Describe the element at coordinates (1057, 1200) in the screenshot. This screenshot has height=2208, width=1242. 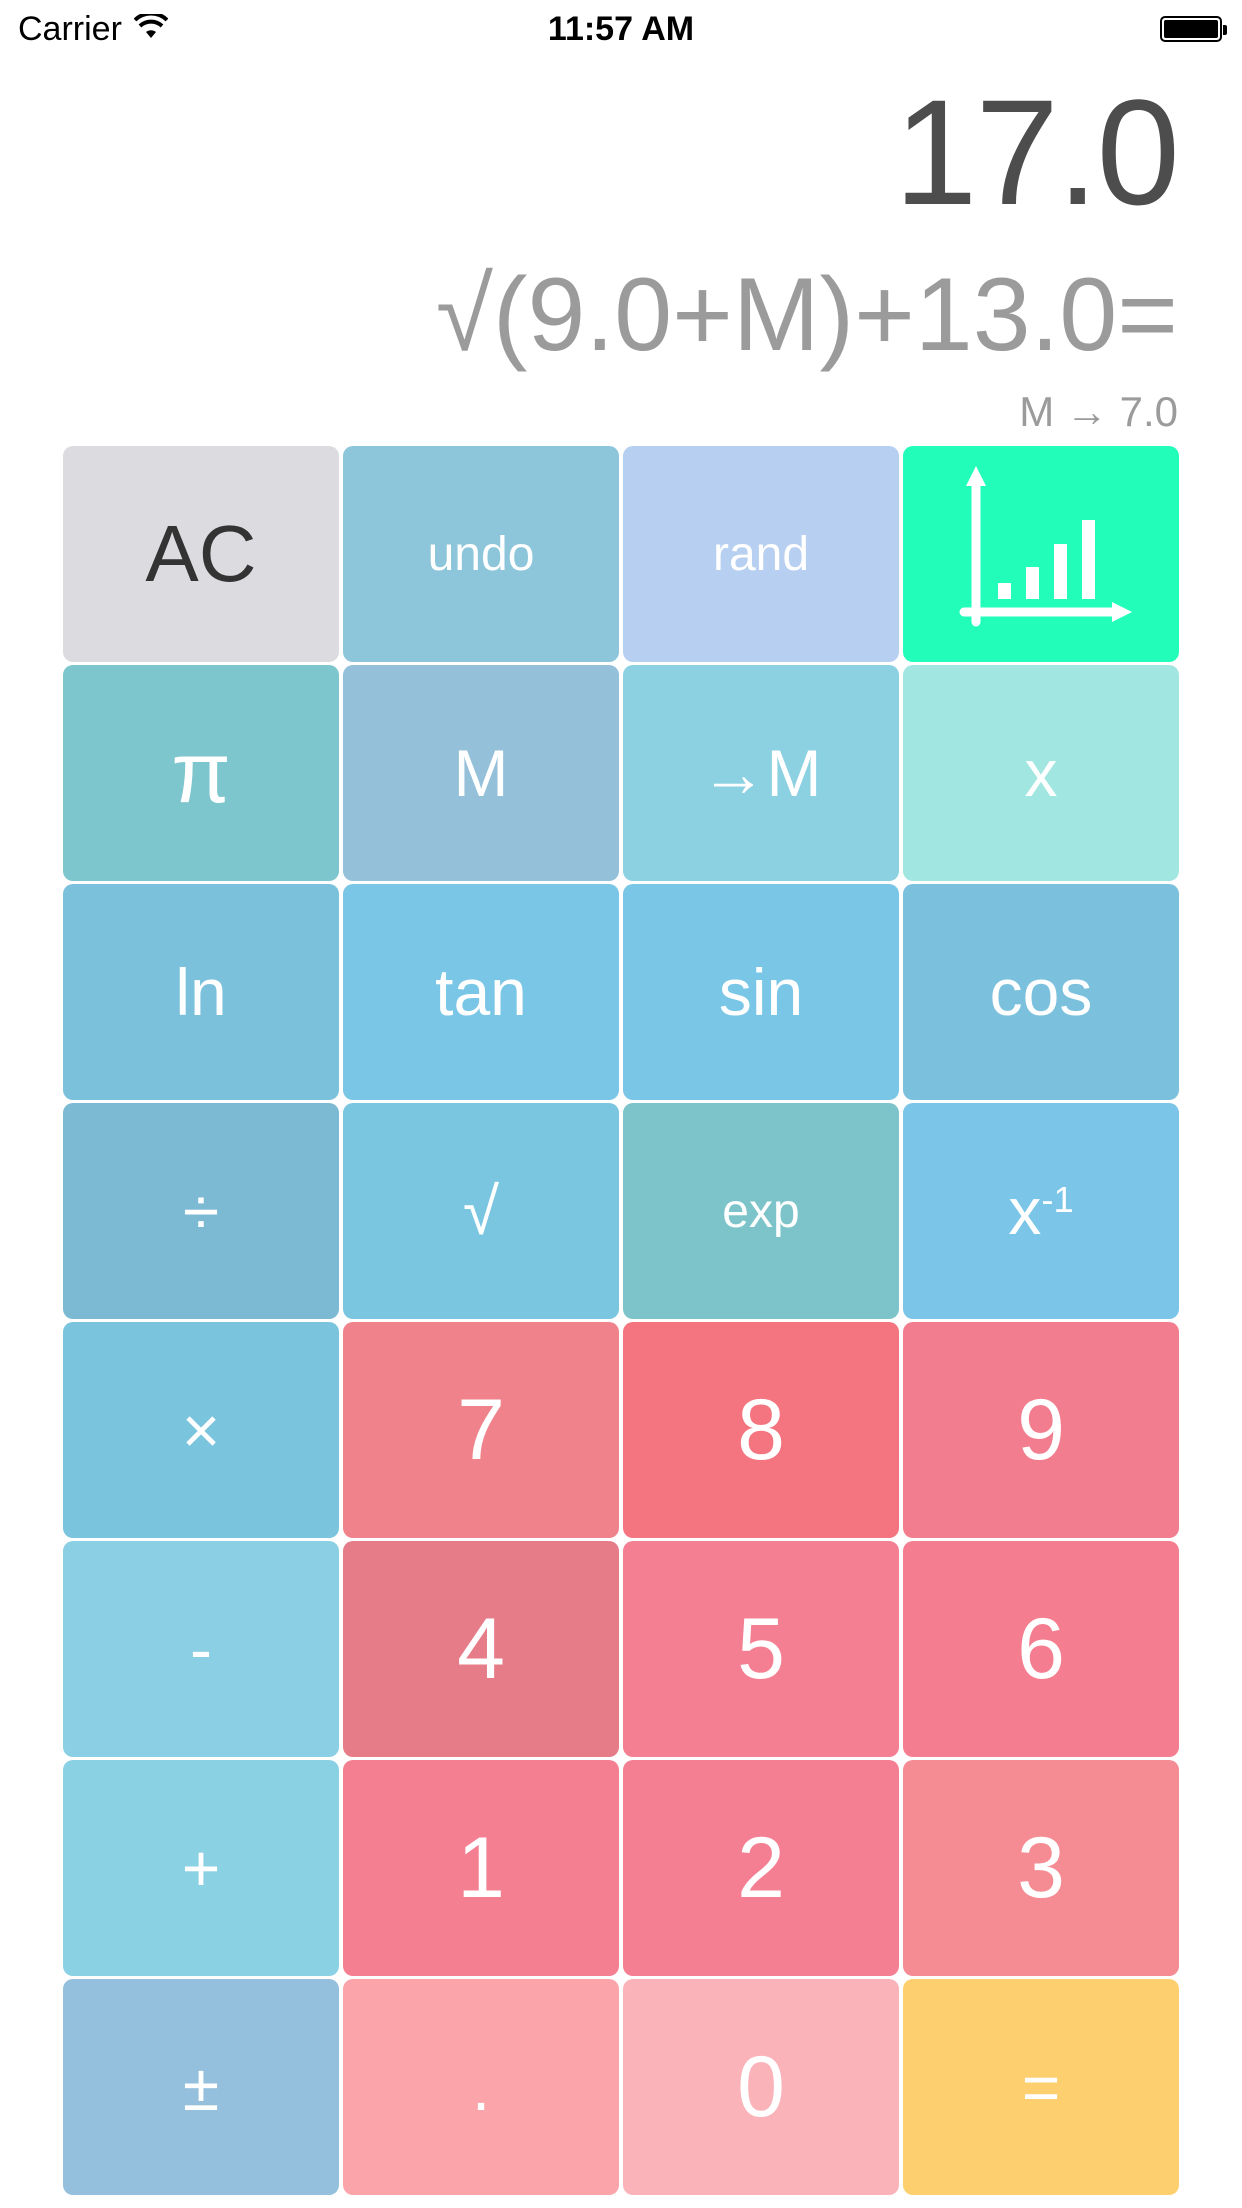
I see `key-superscript: -1` at that location.